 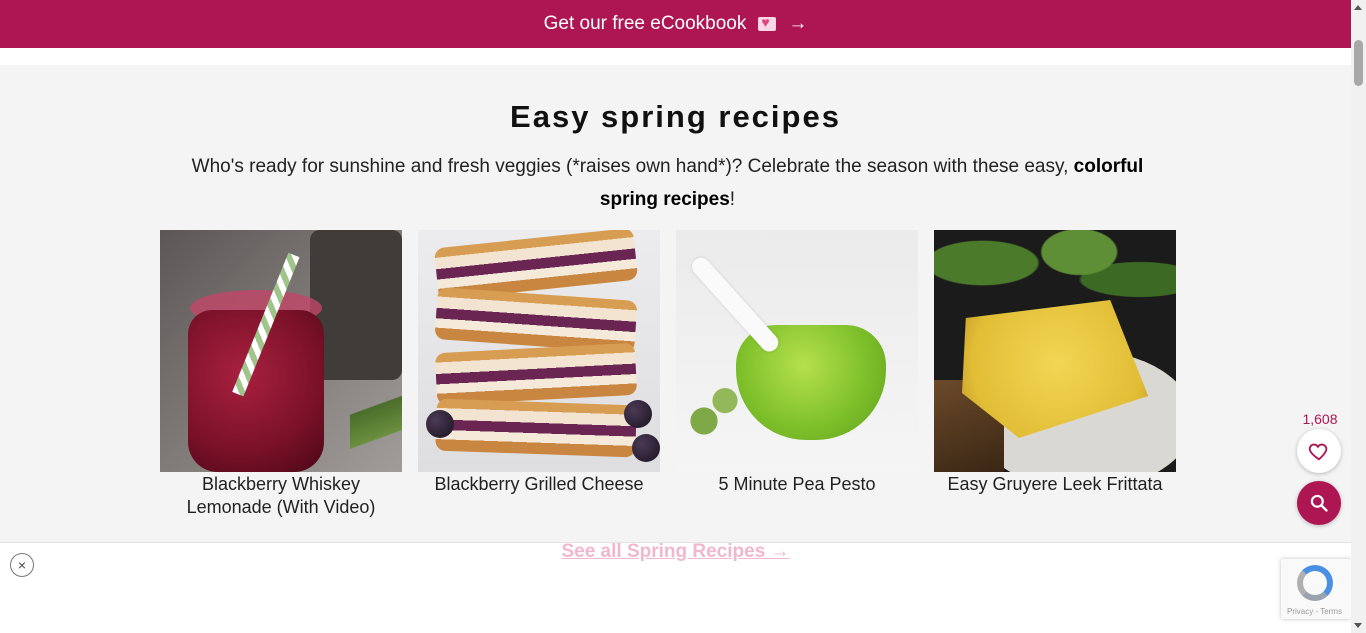 I want to click on love-letter-icon, so click(x=767, y=22).